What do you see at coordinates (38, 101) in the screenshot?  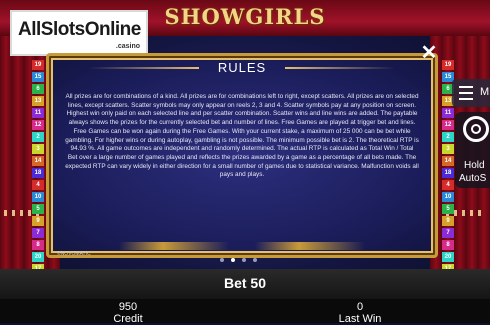 I see `line-number: 13` at bounding box center [38, 101].